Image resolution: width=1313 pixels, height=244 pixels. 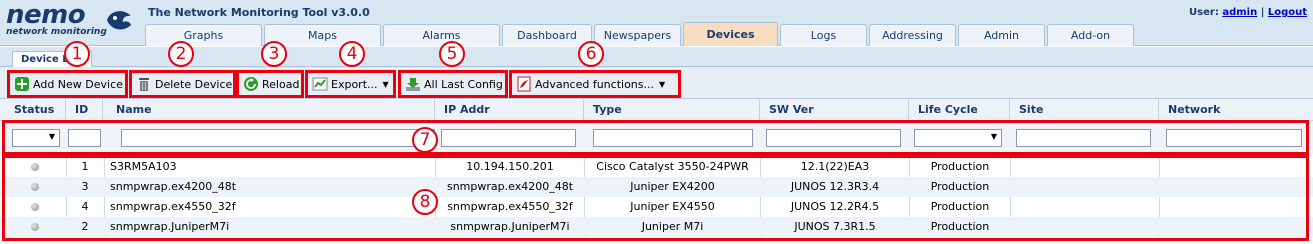 I want to click on column-sw-ver: SW Ver, so click(x=835, y=110).